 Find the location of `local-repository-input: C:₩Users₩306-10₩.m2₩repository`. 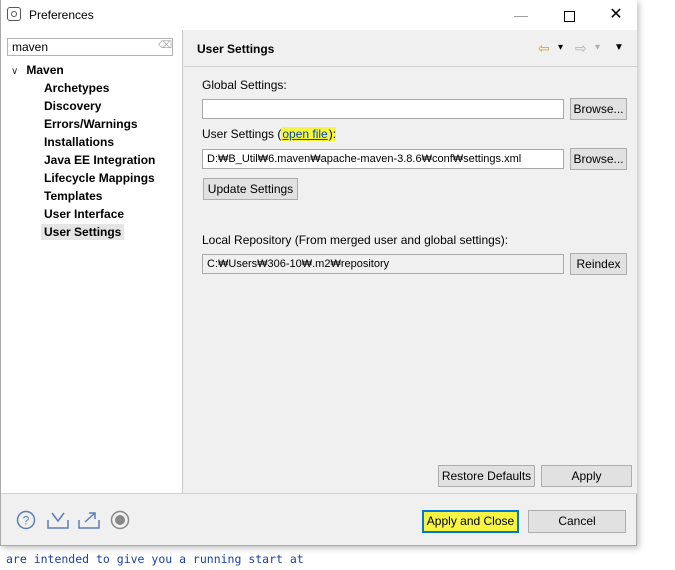

local-repository-input: C:₩Users₩306-10₩.m2₩repository is located at coordinates (383, 264).